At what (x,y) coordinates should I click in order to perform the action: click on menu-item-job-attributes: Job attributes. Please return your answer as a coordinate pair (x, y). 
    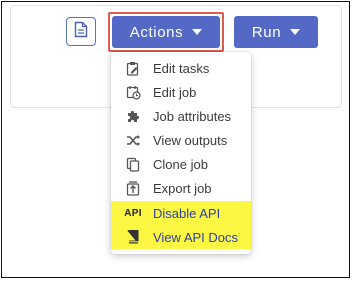
    Looking at the image, I should click on (181, 116).